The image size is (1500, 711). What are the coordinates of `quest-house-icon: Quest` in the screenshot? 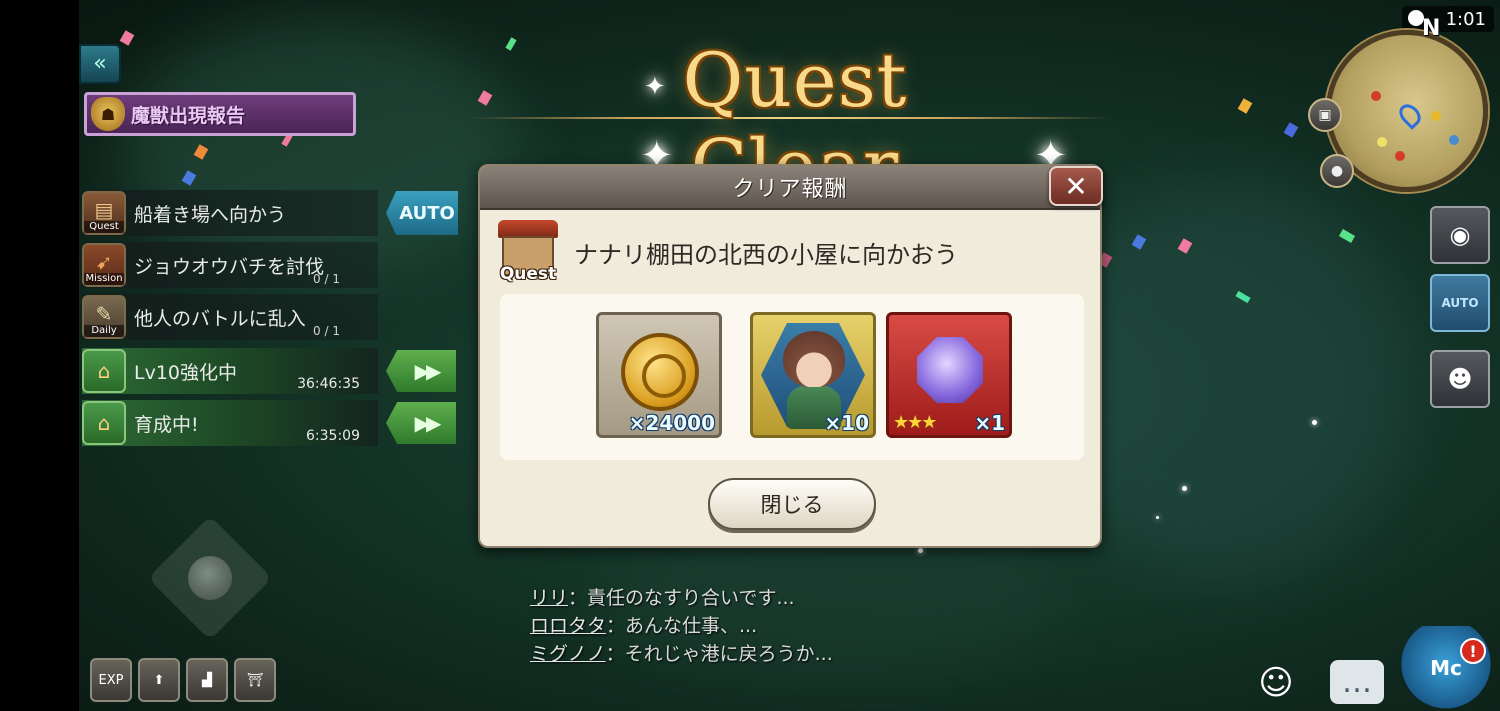 It's located at (528, 252).